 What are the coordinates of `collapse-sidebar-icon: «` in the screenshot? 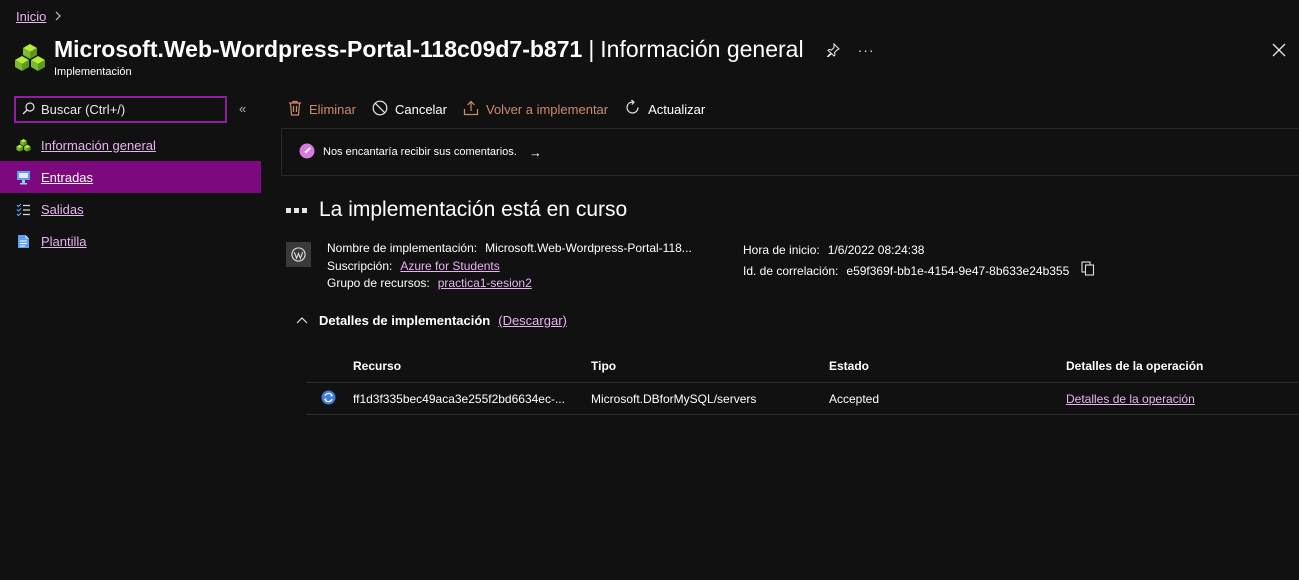 It's located at (242, 108).